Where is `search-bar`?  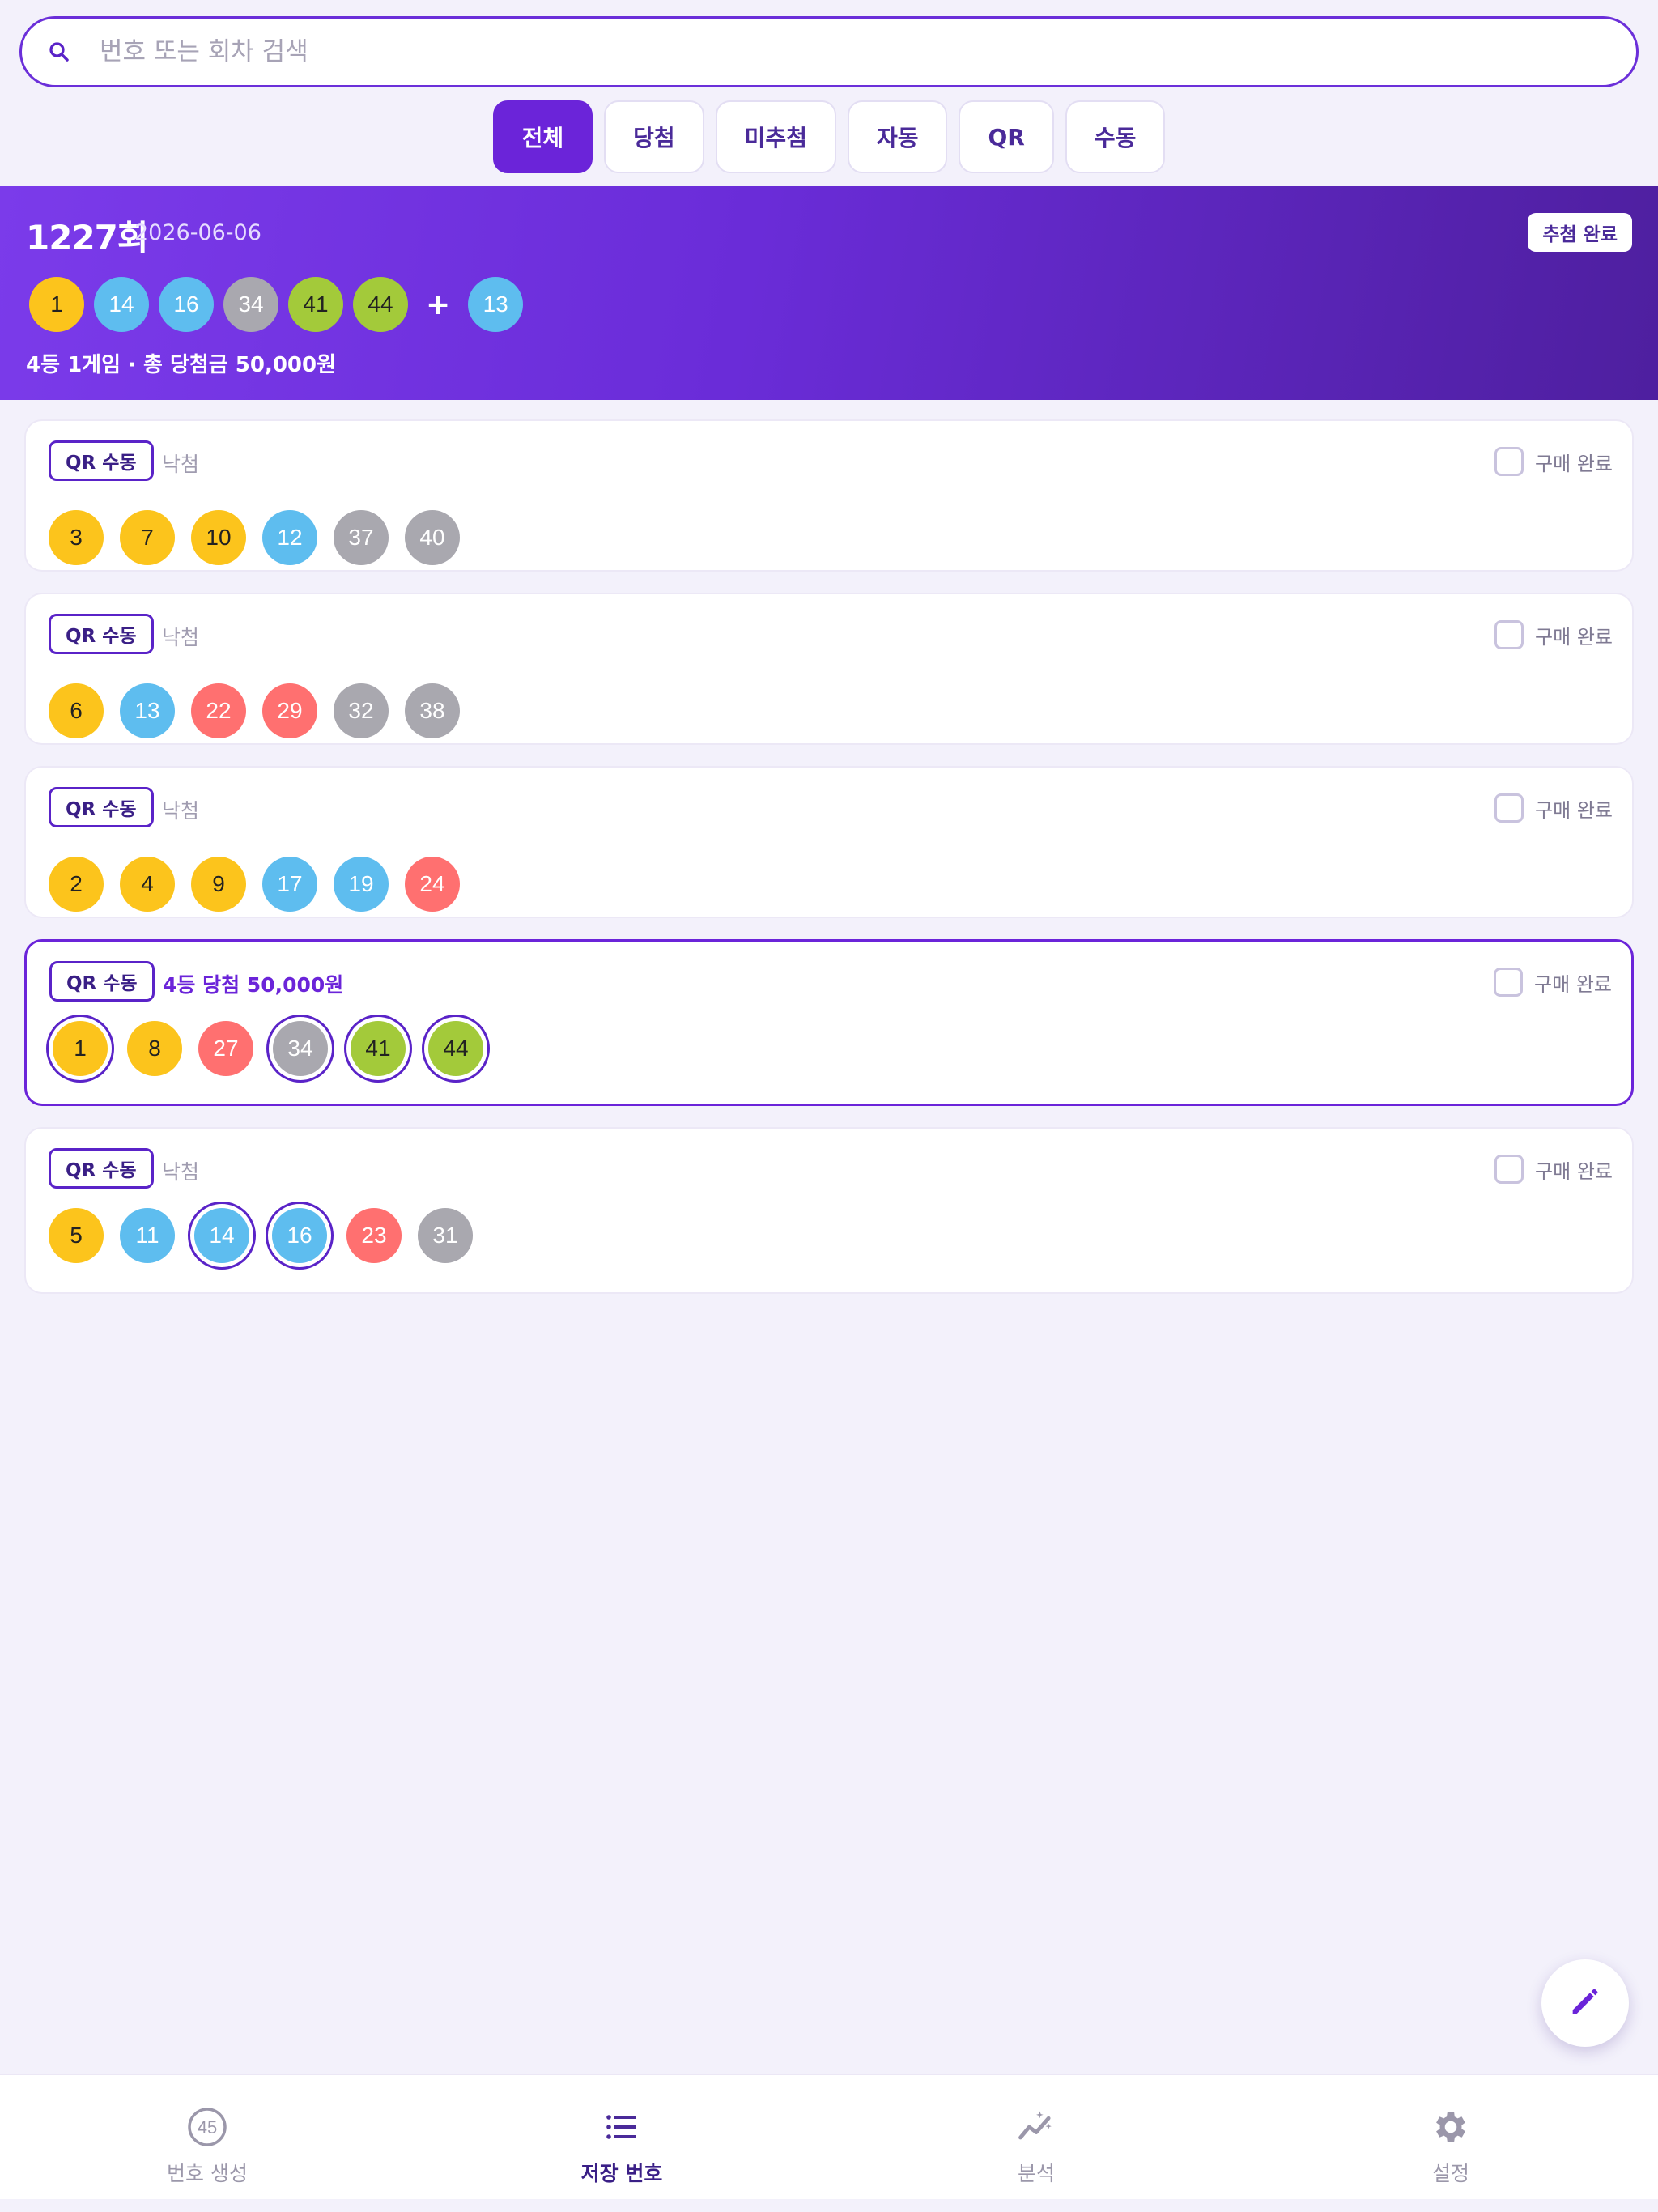
search-bar is located at coordinates (829, 52).